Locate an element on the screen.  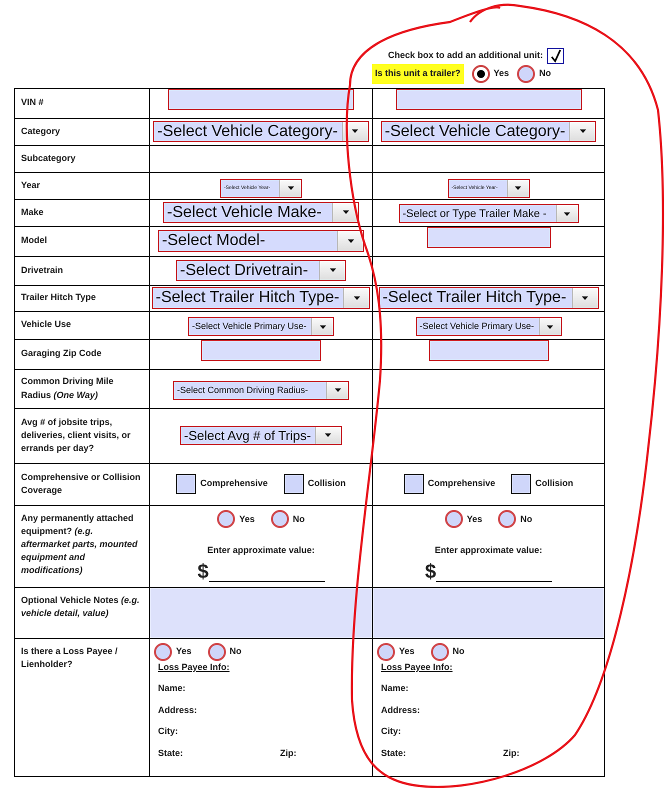
row-label: Drivetrain is located at coordinates (42, 269).